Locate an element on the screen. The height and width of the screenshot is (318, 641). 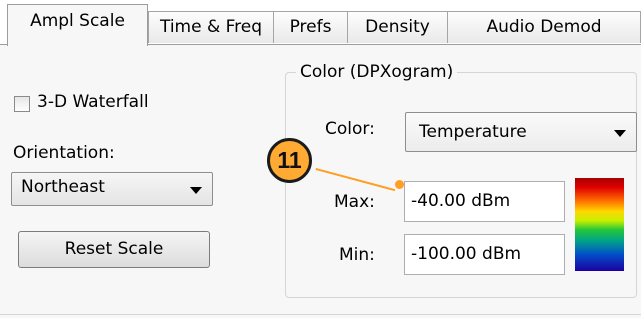
orientation-label: Orientation: is located at coordinates (64, 153).